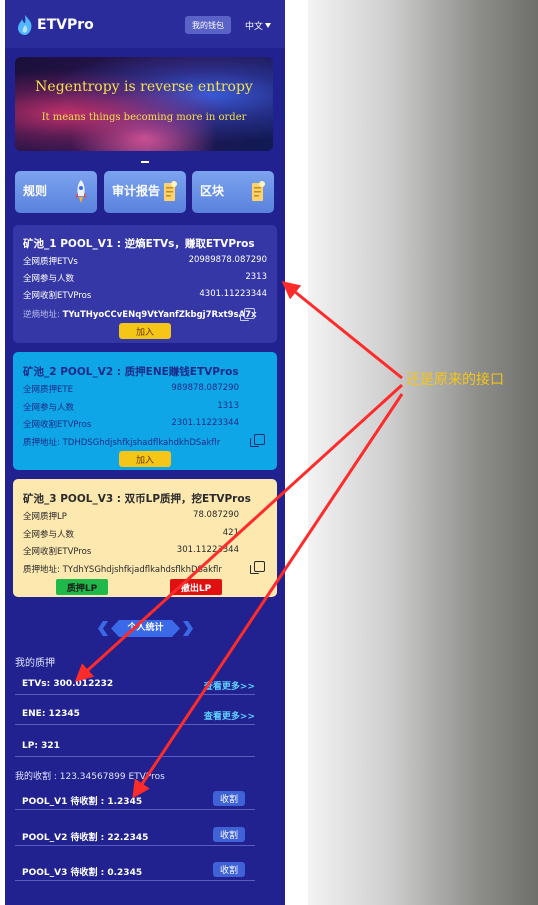 Image resolution: width=538 pixels, height=905 pixels. What do you see at coordinates (135, 685) in the screenshot?
I see `stake-row: ETVs: 300.012232 查看更多>>` at bounding box center [135, 685].